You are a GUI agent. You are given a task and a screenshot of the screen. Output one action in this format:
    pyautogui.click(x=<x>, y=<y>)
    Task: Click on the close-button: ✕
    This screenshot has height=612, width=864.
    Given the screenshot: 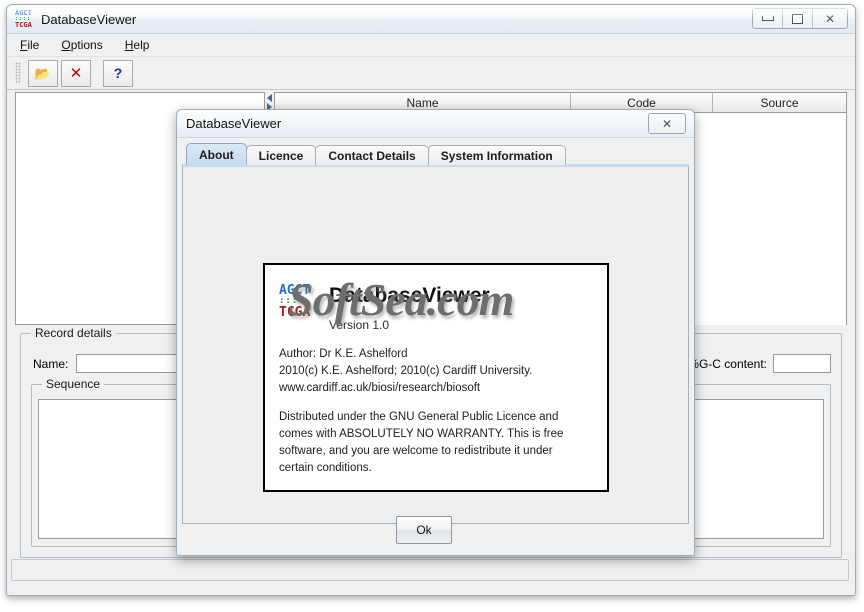 What is the action you would take?
    pyautogui.click(x=830, y=18)
    